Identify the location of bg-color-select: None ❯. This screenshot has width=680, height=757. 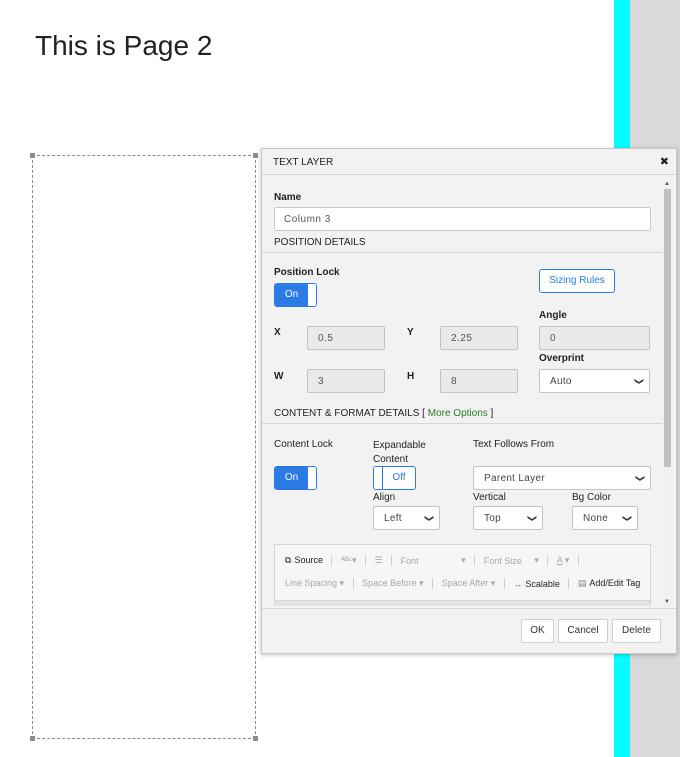
(605, 518).